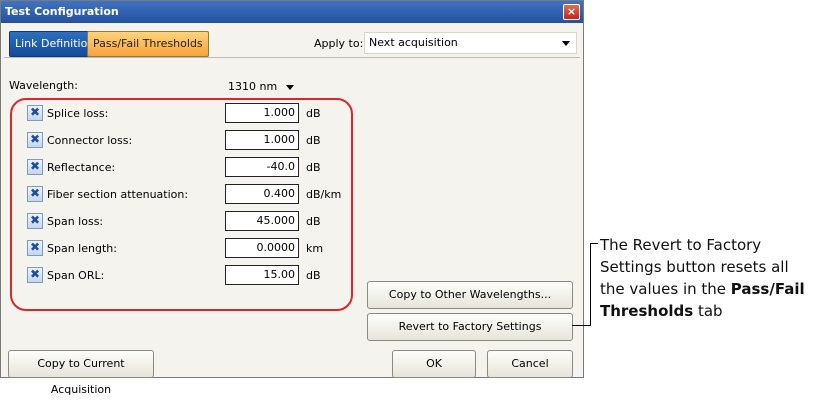 The width and height of the screenshot is (813, 403). Describe the element at coordinates (43, 85) in the screenshot. I see `wavelength-label: Wavelength:` at that location.